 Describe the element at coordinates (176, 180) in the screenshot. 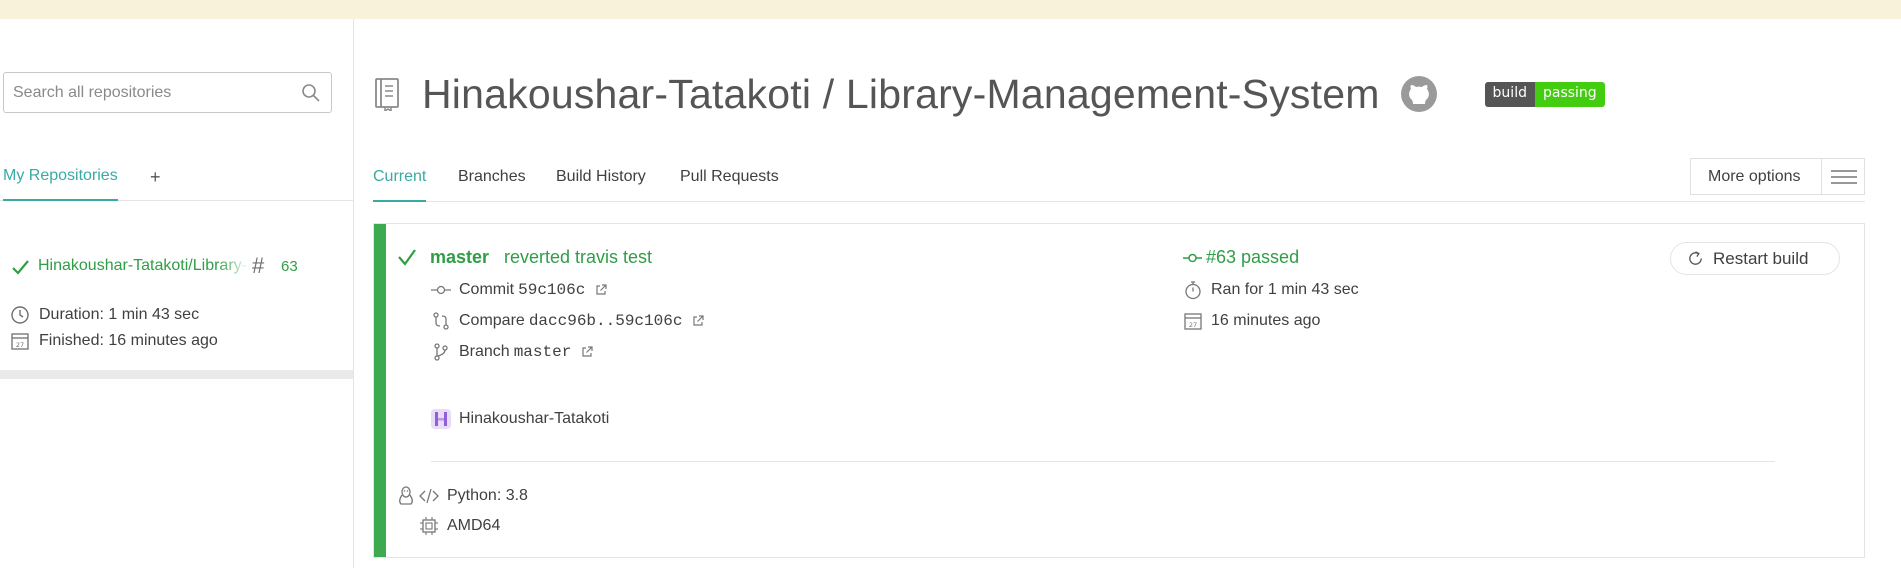

I see `sidebar-tabs: My Repositories +` at that location.